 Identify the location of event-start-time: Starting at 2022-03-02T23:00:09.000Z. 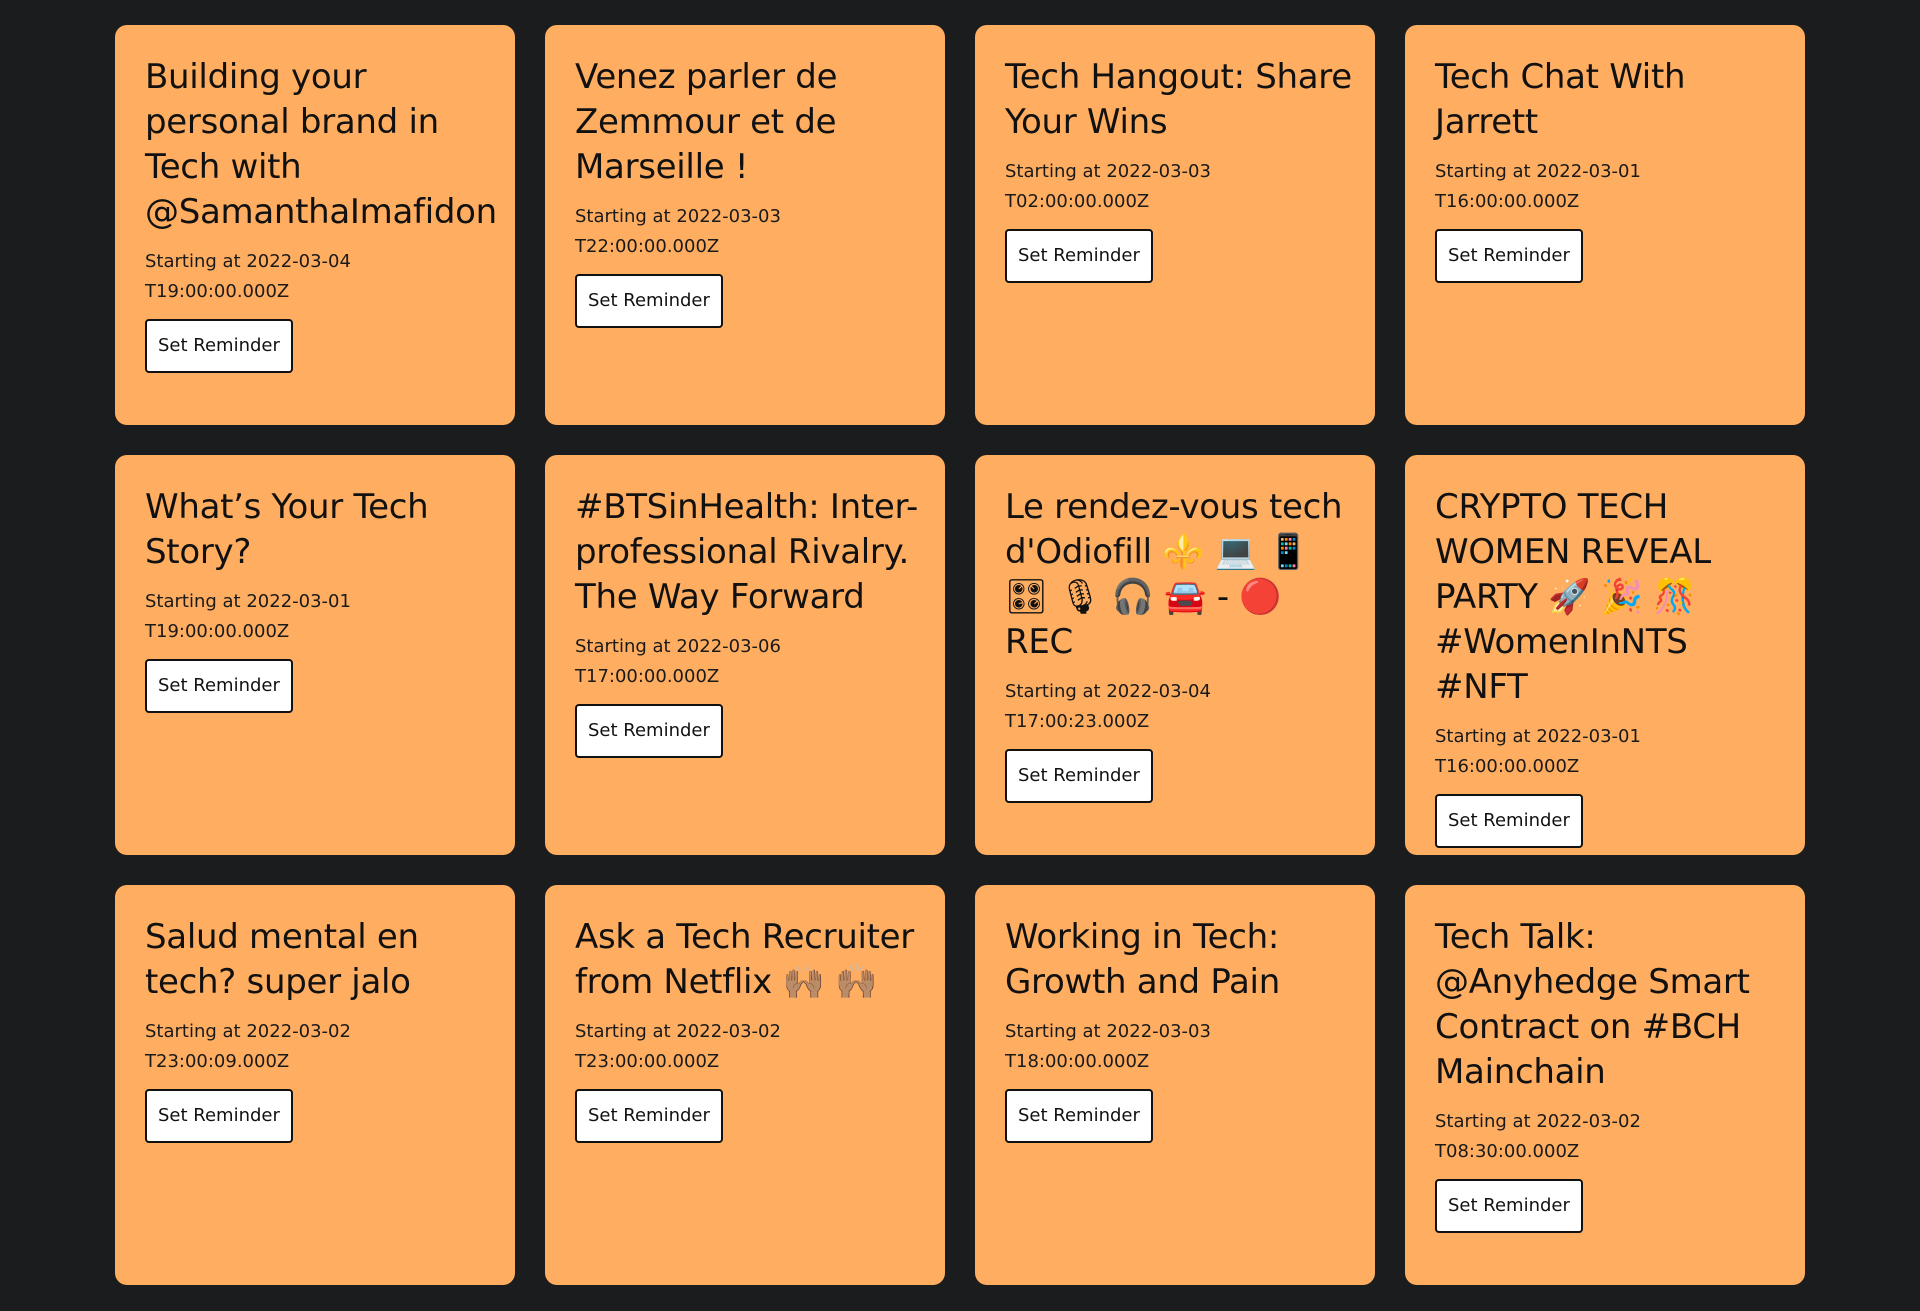
(248, 1046).